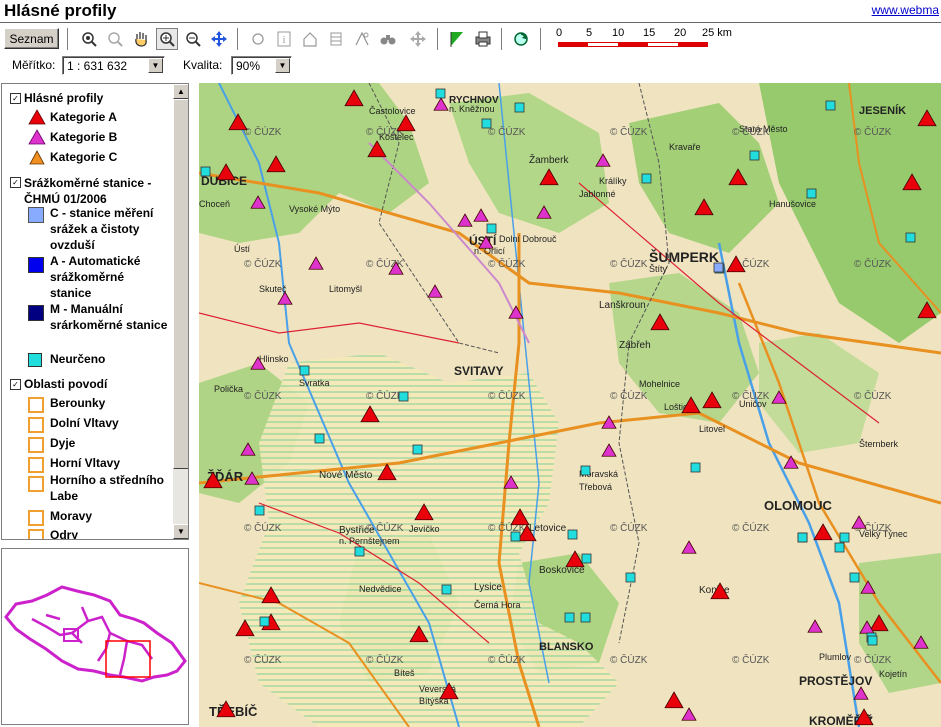 The image size is (941, 727). I want to click on legend-item: Moravy, so click(71, 516).